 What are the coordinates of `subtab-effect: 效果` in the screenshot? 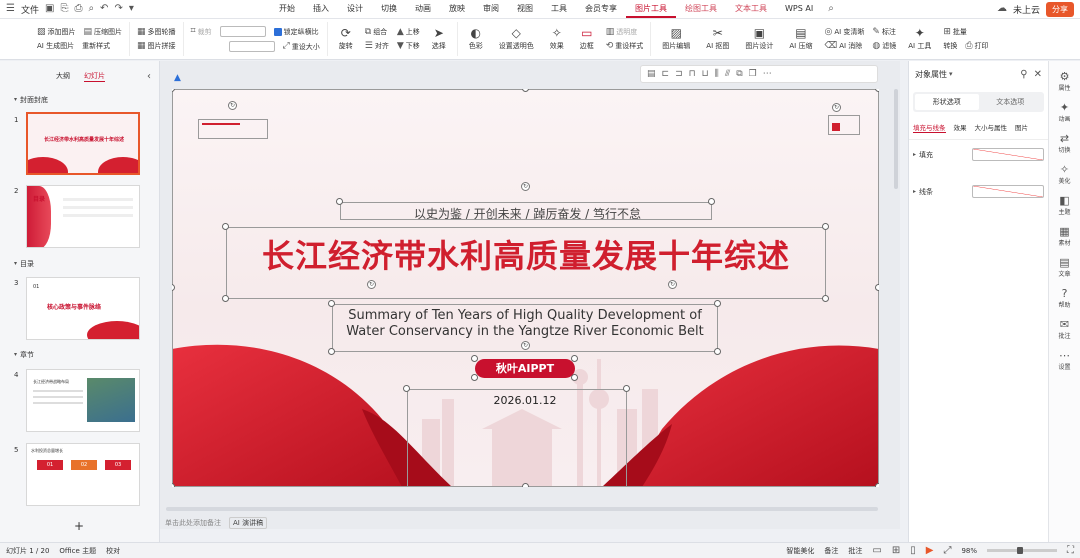 It's located at (960, 127).